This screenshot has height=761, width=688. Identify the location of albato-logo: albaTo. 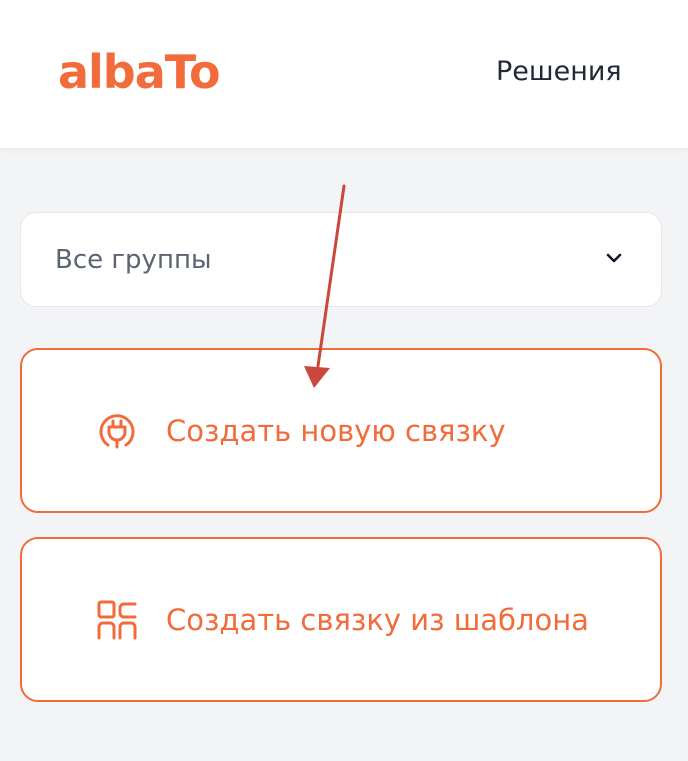
(148, 74).